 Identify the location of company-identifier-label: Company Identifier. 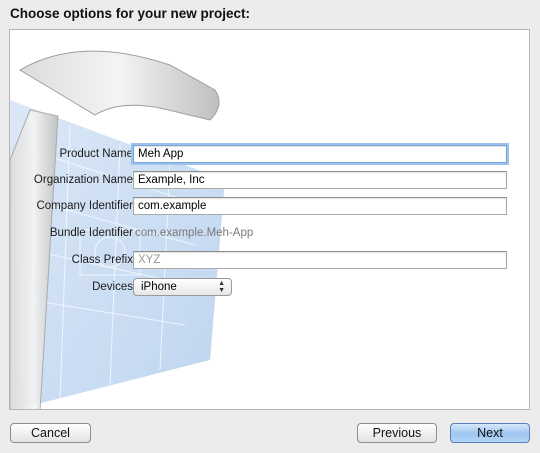
(84, 206).